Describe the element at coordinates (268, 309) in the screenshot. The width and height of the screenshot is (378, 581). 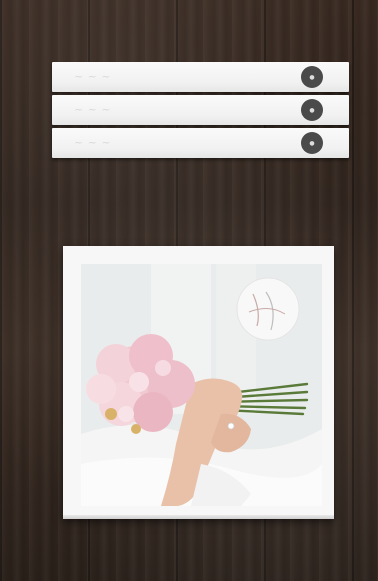
I see `monogram-logo-icon` at that location.